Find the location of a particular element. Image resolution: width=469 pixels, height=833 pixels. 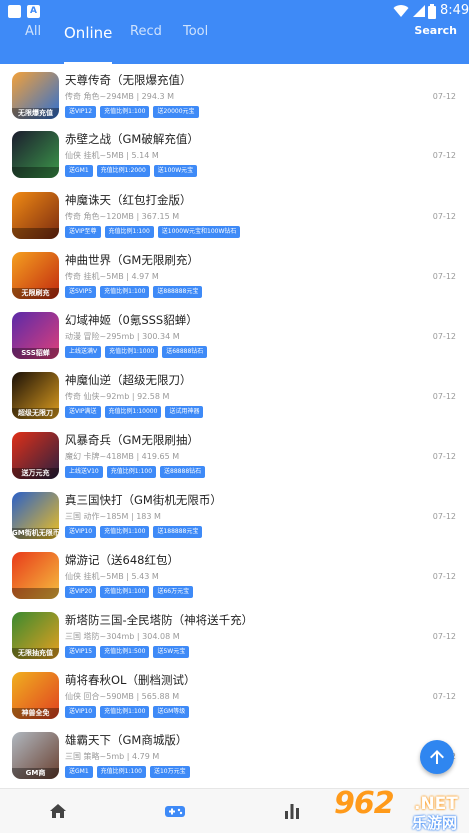

game-tags: 送GM1 充值比例1:2000 送100W元宝 is located at coordinates (133, 171).